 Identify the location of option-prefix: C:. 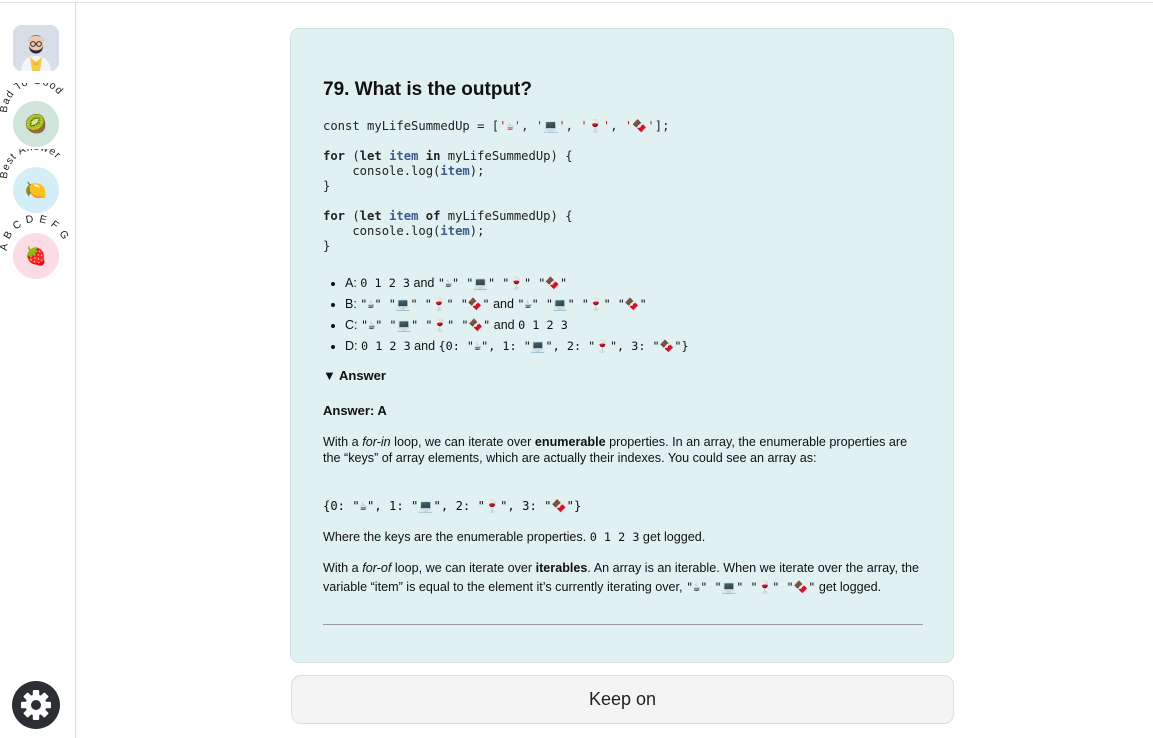
(353, 325).